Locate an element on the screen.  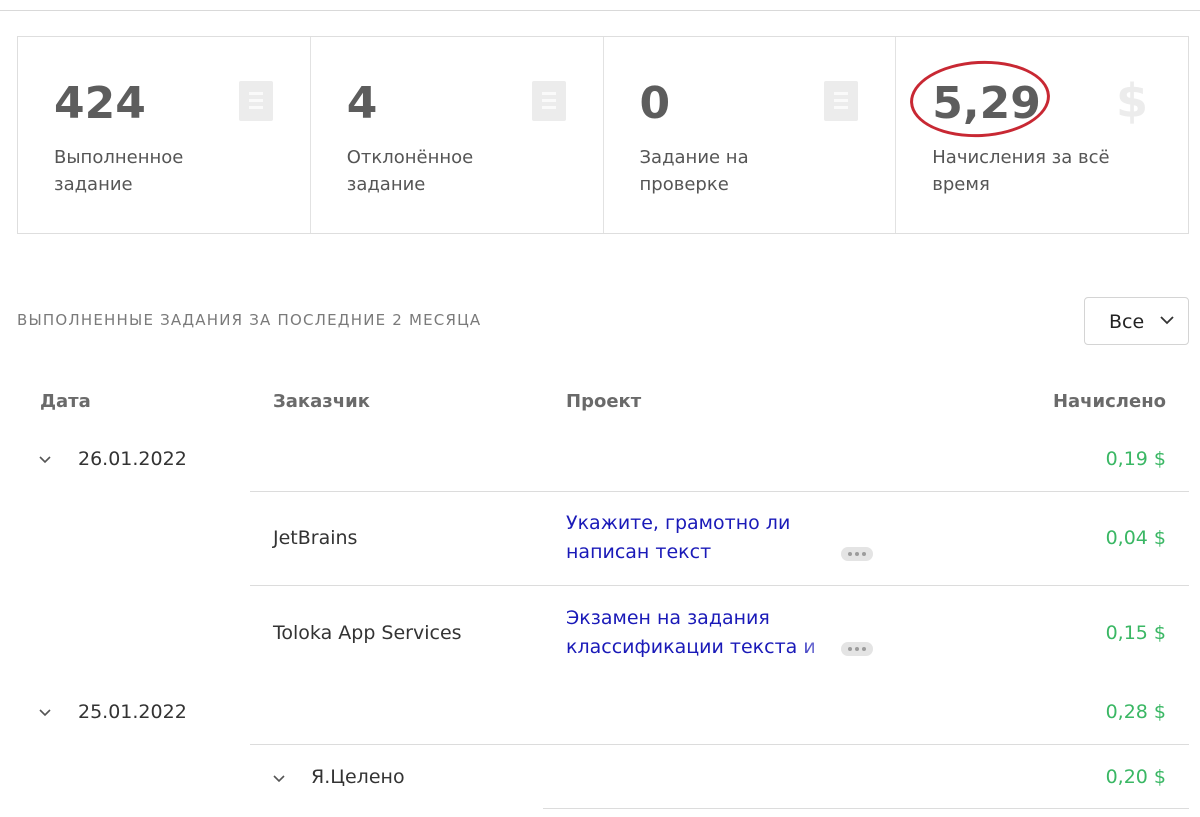
row-project-link: Укажите, грамотно ли написан текст is located at coordinates (696, 538).